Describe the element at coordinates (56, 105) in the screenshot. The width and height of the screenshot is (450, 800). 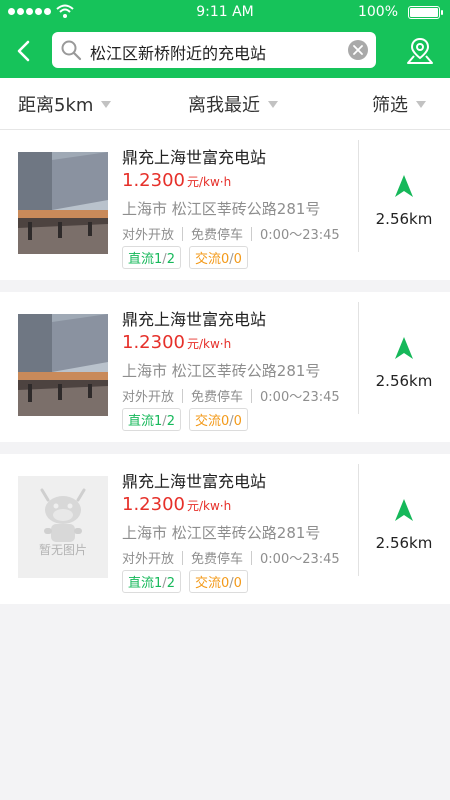
I see `distance-filter-label: 距离5km` at that location.